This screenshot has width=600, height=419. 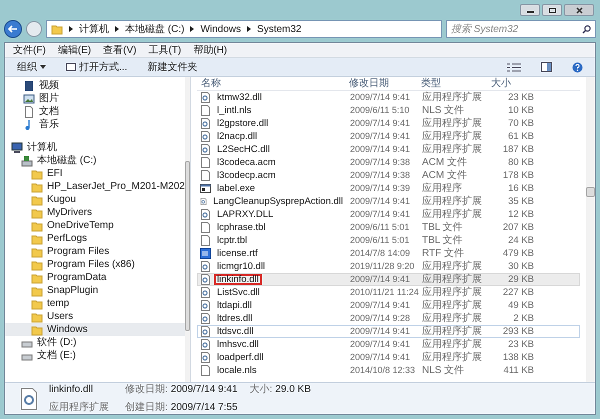 What do you see at coordinates (165, 50) in the screenshot?
I see `menu-item: 工具(T)` at bounding box center [165, 50].